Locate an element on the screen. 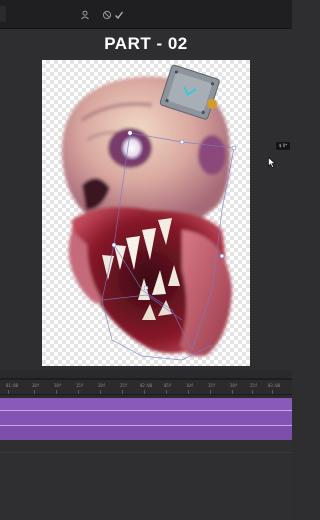  tick-label: 30f is located at coordinates (36, 385).